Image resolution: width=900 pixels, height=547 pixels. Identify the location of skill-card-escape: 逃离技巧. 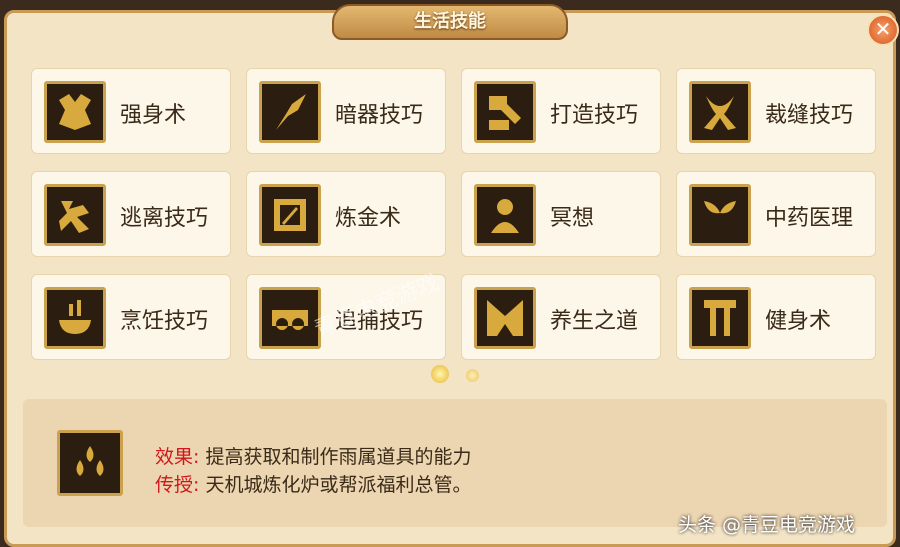
(131, 214).